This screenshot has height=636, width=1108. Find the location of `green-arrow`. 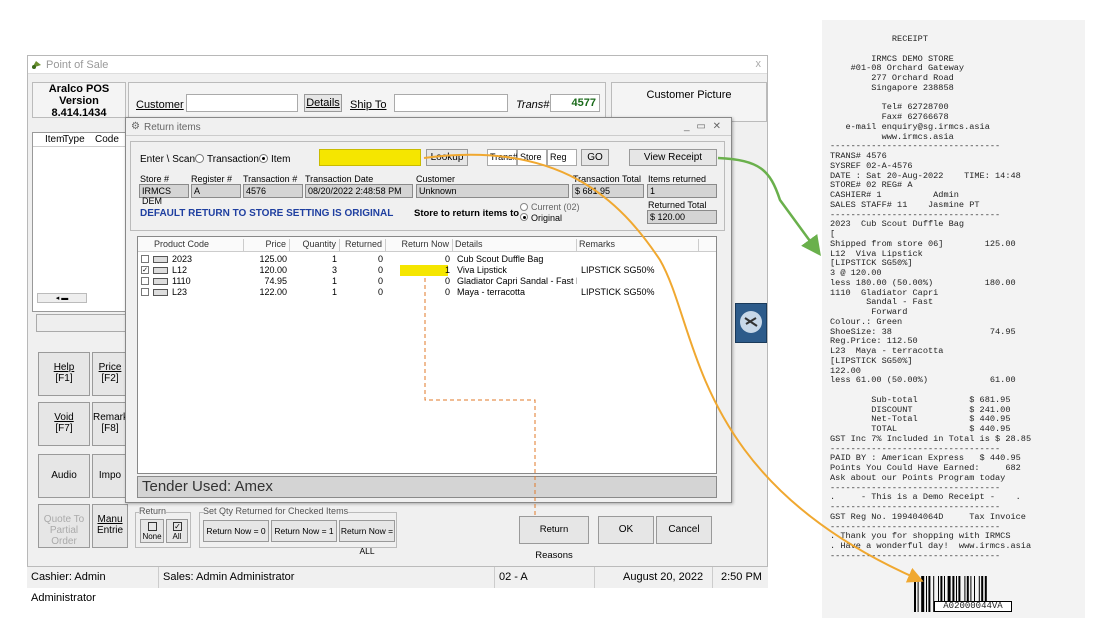

green-arrow is located at coordinates (769, 206).